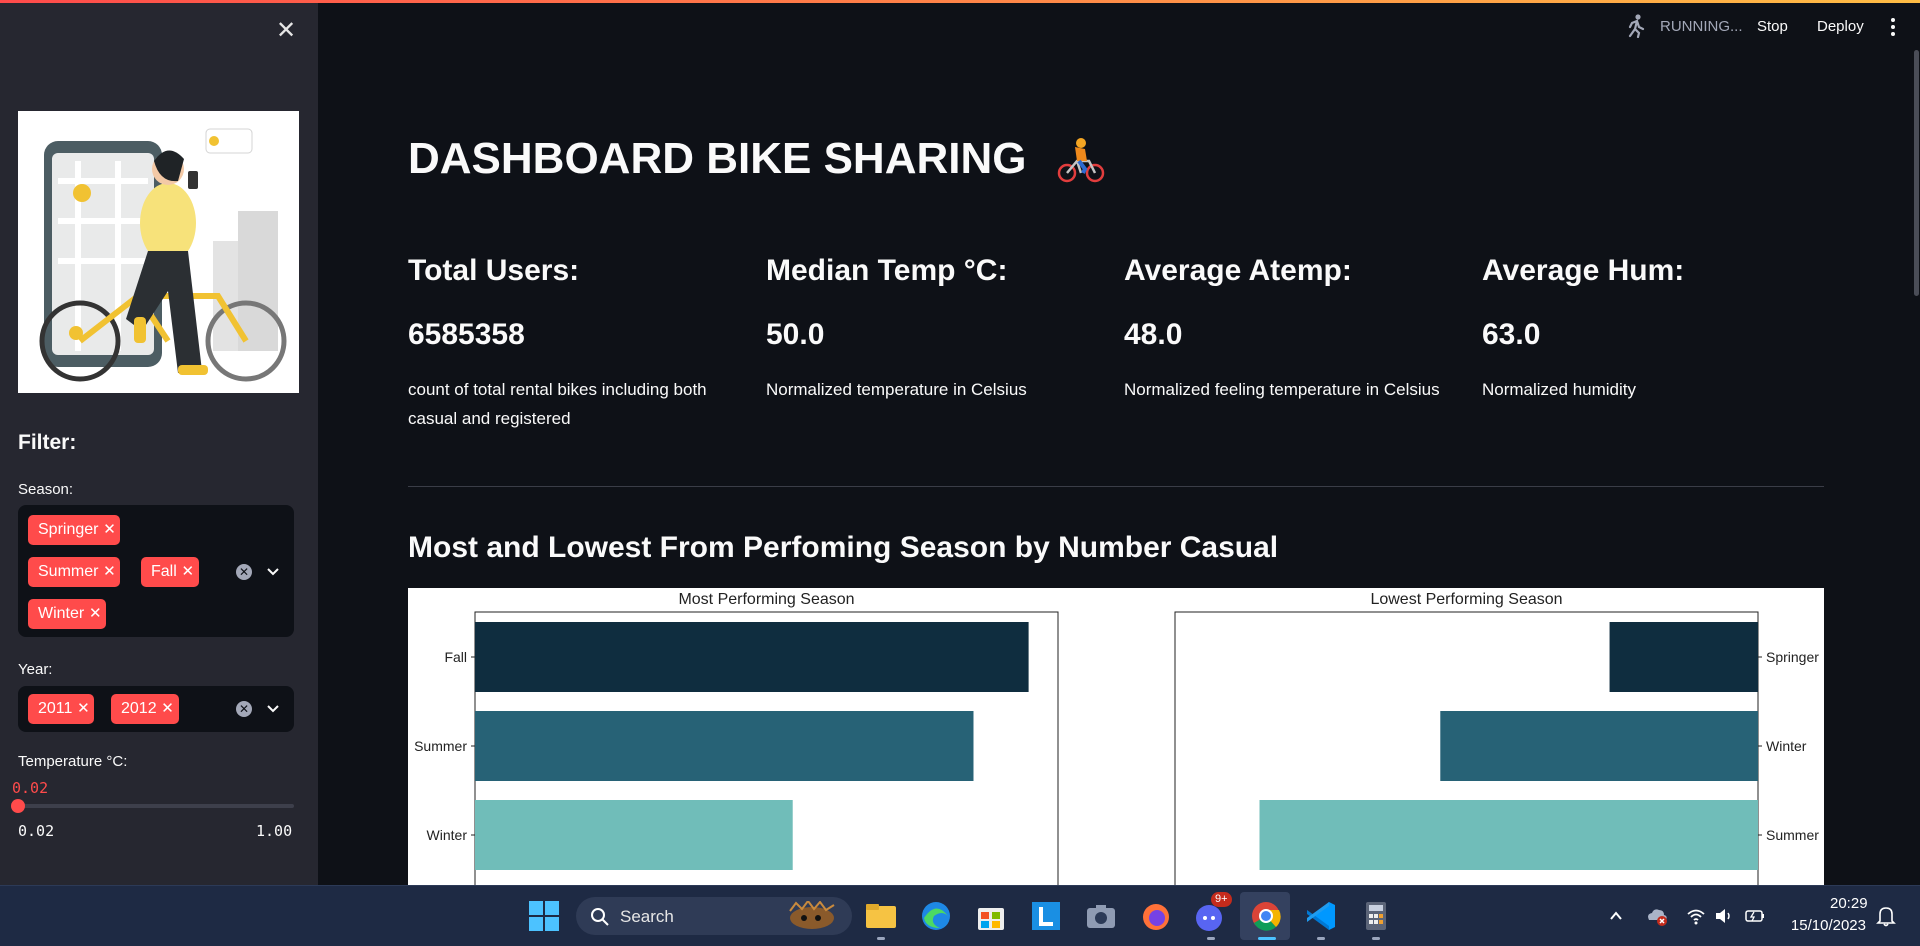  What do you see at coordinates (1116, 486) in the screenshot?
I see `divider` at bounding box center [1116, 486].